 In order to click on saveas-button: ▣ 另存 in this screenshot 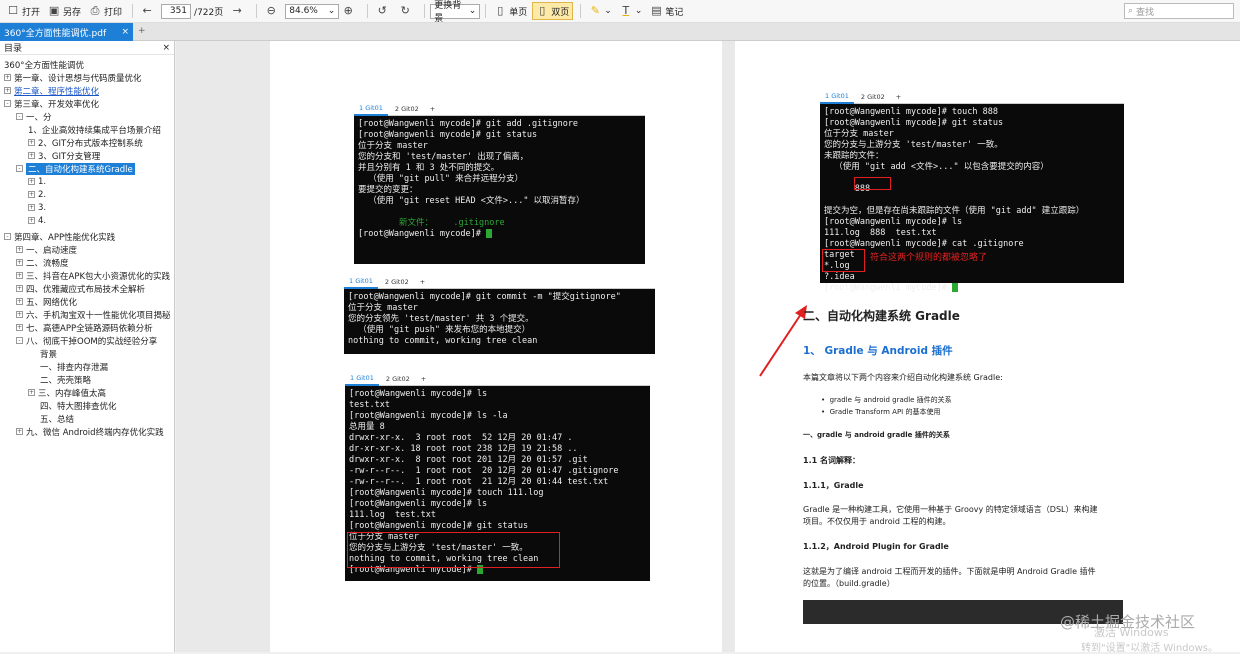, I will do `click(64, 11)`.